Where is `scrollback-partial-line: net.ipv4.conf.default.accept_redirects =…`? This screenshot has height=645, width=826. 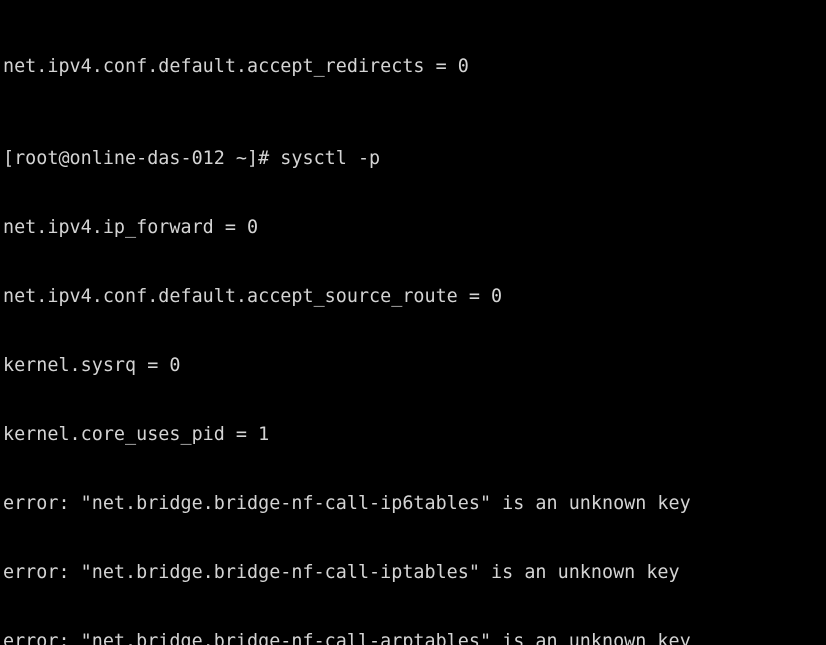
scrollback-partial-line: net.ipv4.conf.default.accept_redirects =… is located at coordinates (236, 66).